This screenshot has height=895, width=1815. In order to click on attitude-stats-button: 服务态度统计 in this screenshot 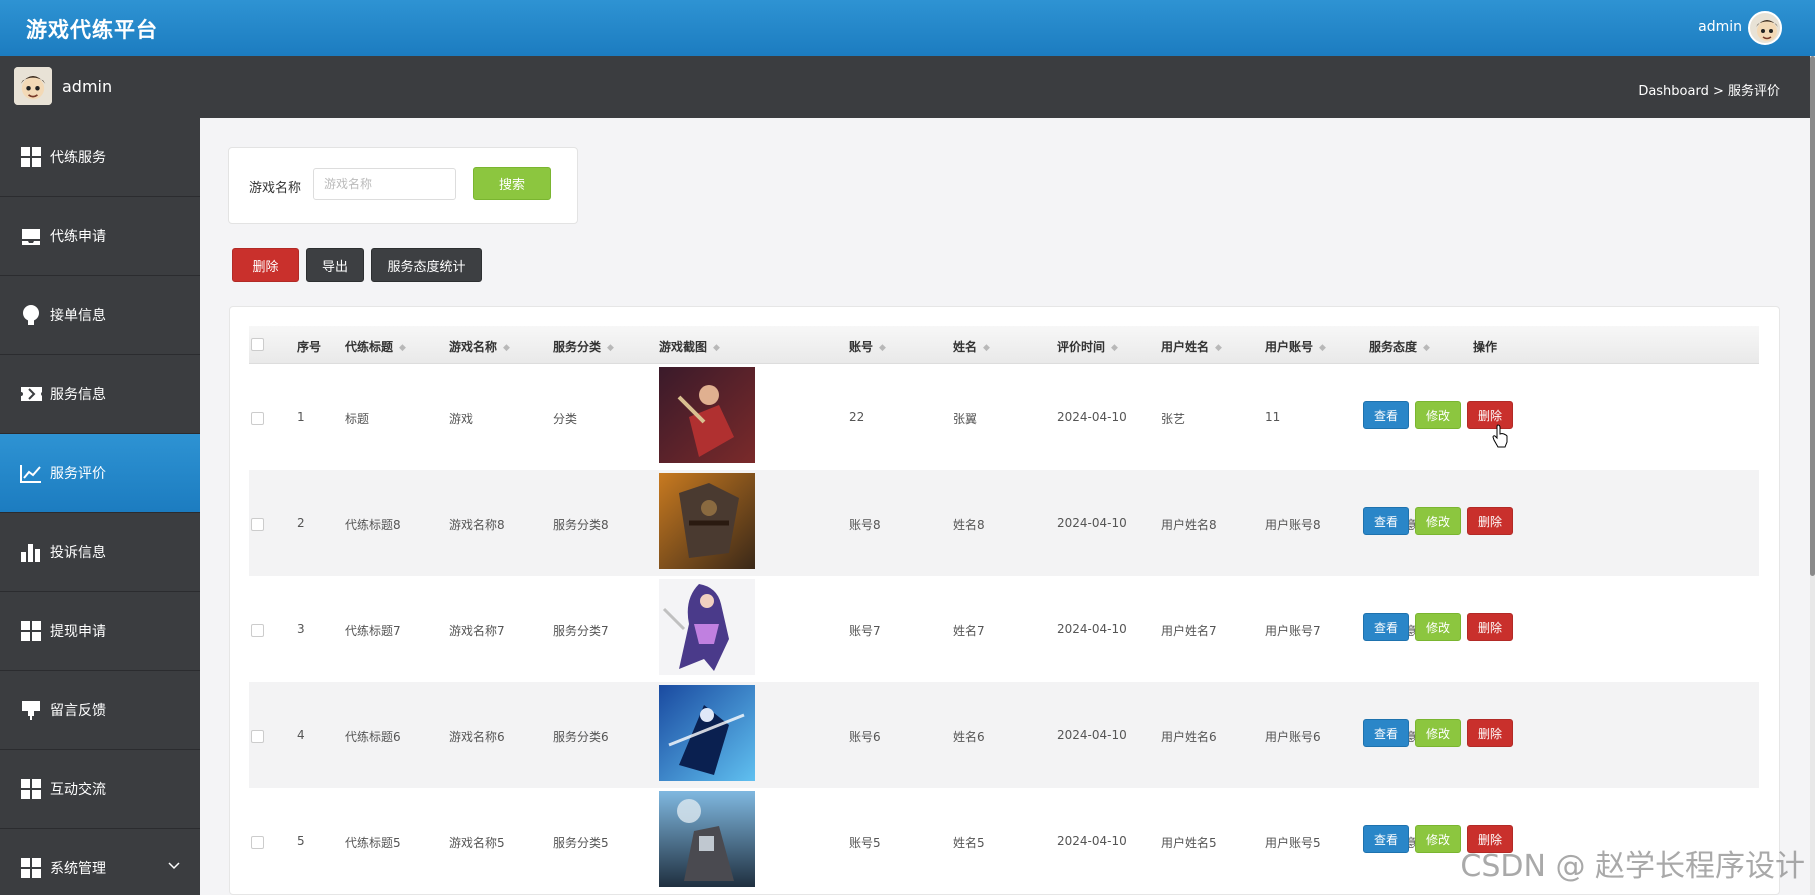, I will do `click(426, 265)`.